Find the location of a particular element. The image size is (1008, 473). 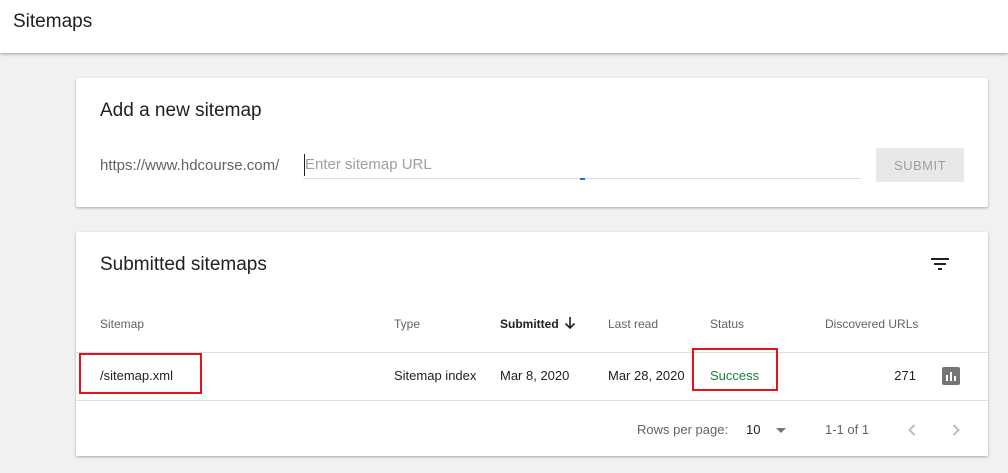

submit-button: SUBMIT is located at coordinates (920, 165).